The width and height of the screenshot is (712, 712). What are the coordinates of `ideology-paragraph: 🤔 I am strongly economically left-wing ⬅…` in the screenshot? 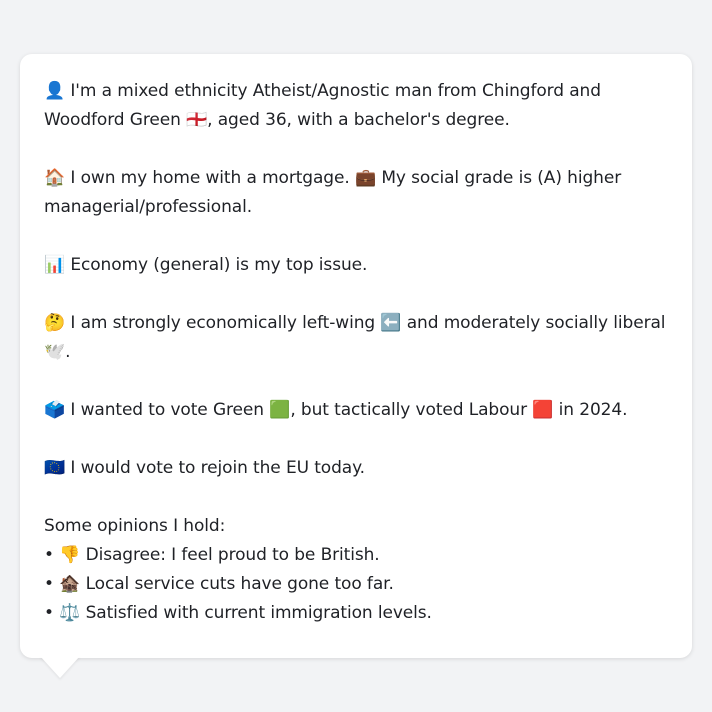 It's located at (355, 337).